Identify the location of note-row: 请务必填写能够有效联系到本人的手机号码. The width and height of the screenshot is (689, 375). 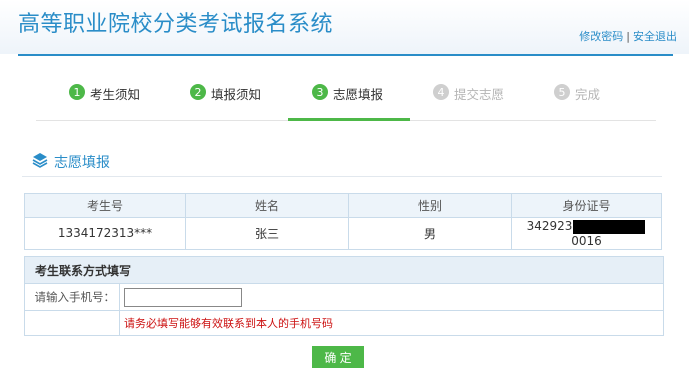
(344, 323).